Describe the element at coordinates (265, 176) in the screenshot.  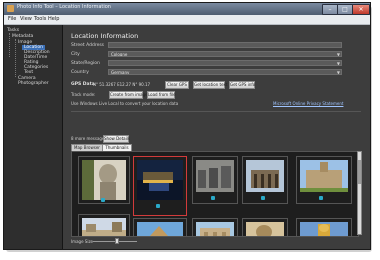
I see `gate-photo` at that location.